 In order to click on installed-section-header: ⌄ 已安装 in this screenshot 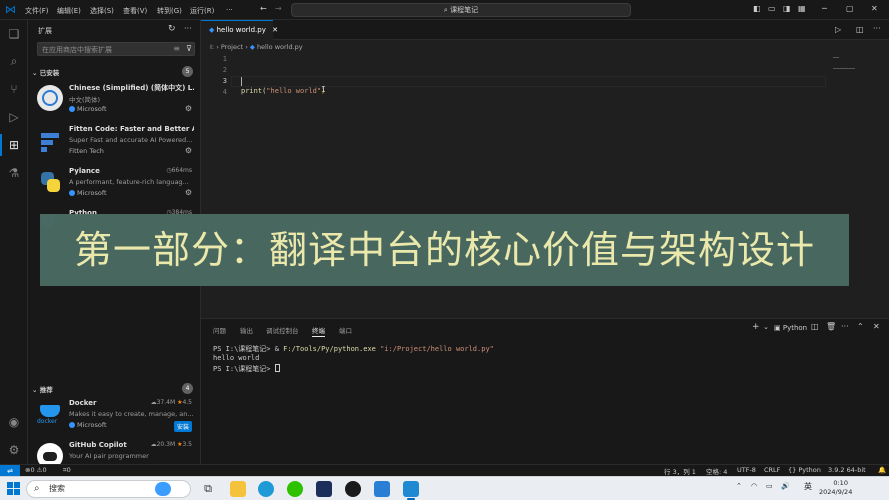, I will do `click(45, 72)`.